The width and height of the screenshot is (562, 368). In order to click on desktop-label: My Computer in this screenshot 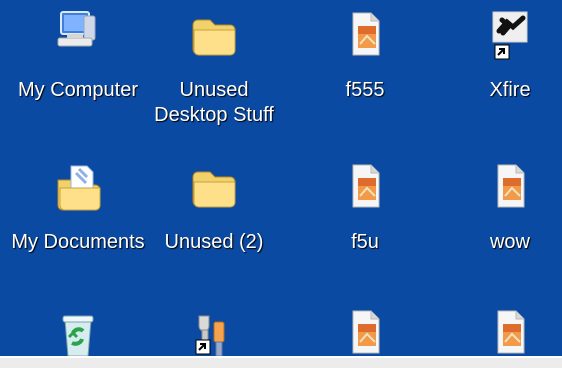, I will do `click(78, 90)`.